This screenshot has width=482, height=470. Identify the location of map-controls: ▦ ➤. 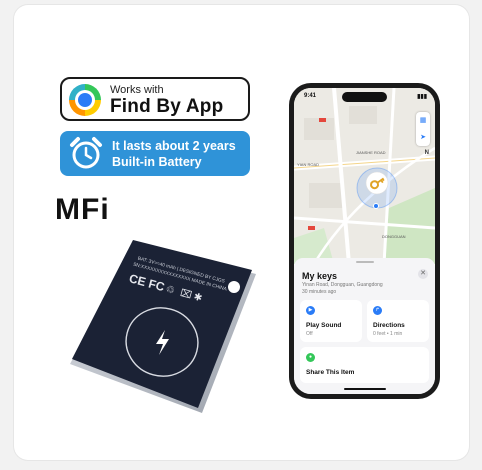
(423, 129).